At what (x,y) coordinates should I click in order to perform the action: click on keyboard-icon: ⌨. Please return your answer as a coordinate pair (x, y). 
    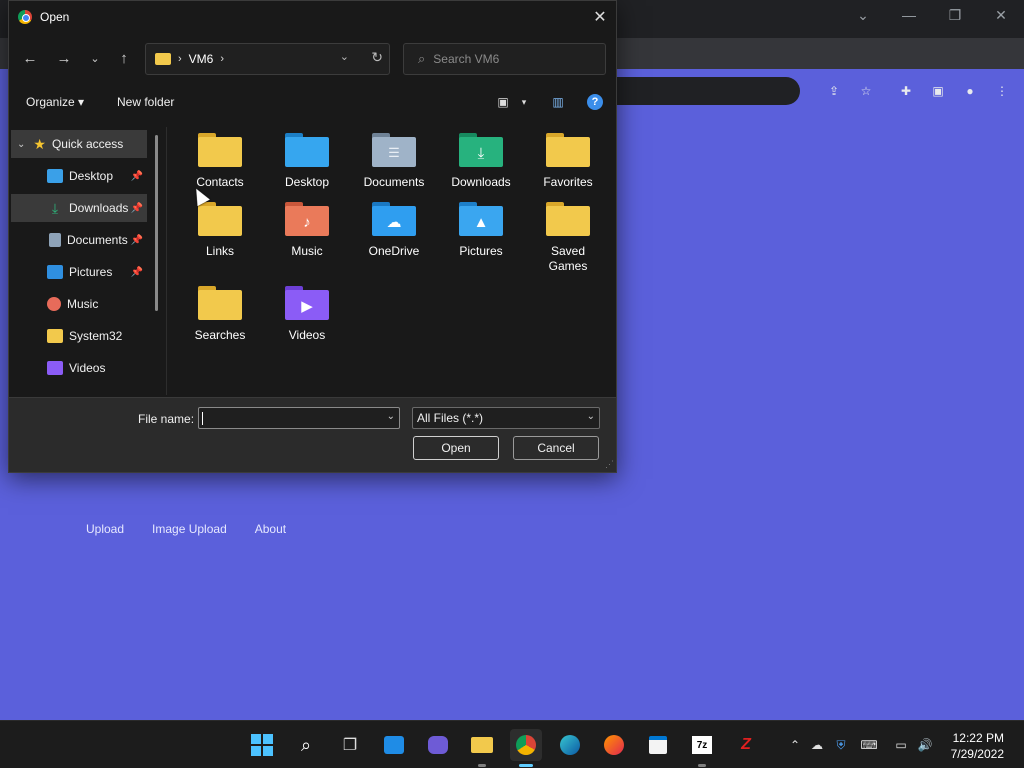
    Looking at the image, I should click on (869, 745).